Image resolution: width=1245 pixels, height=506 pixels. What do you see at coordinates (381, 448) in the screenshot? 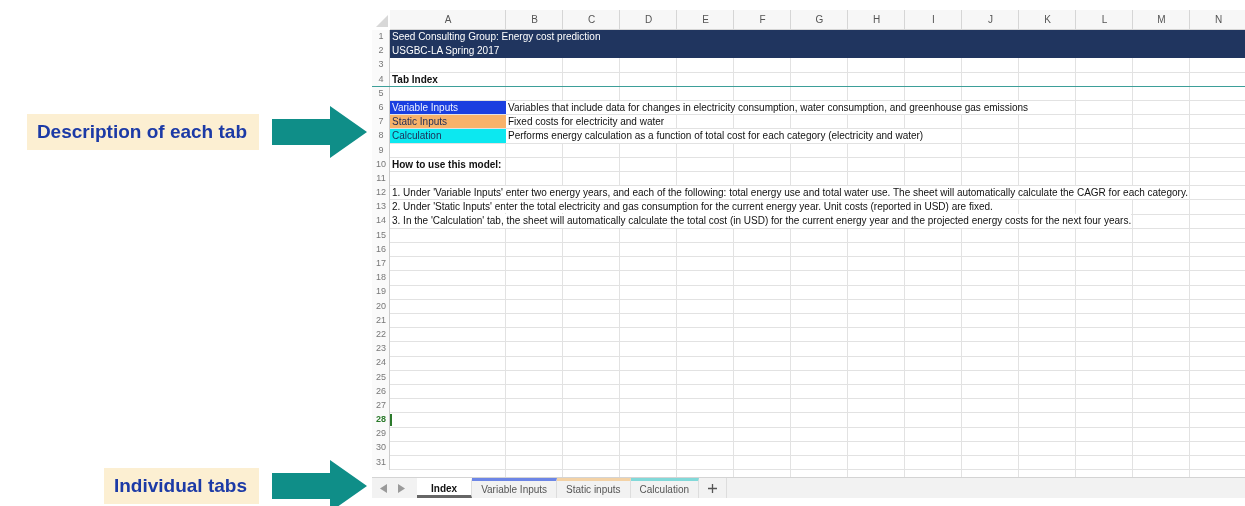
I see `row-number: 30` at bounding box center [381, 448].